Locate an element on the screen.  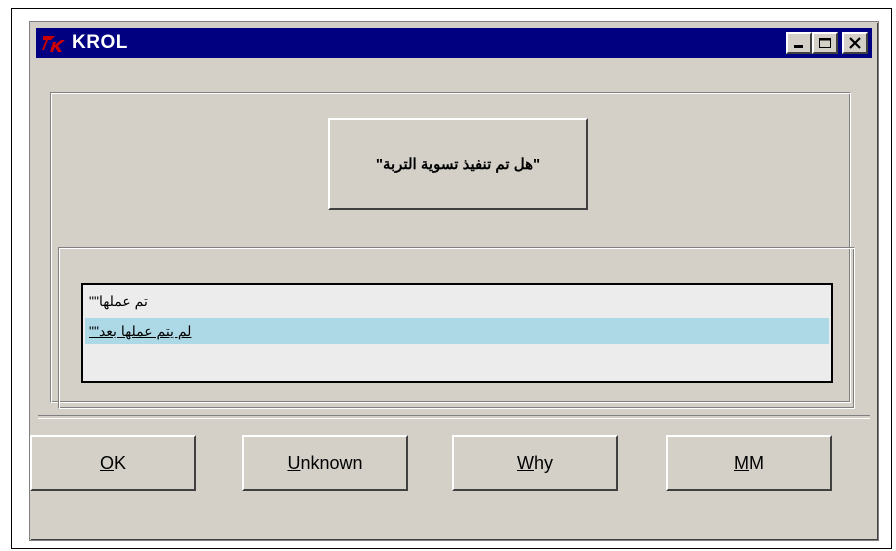
maximize-icon is located at coordinates (825, 43).